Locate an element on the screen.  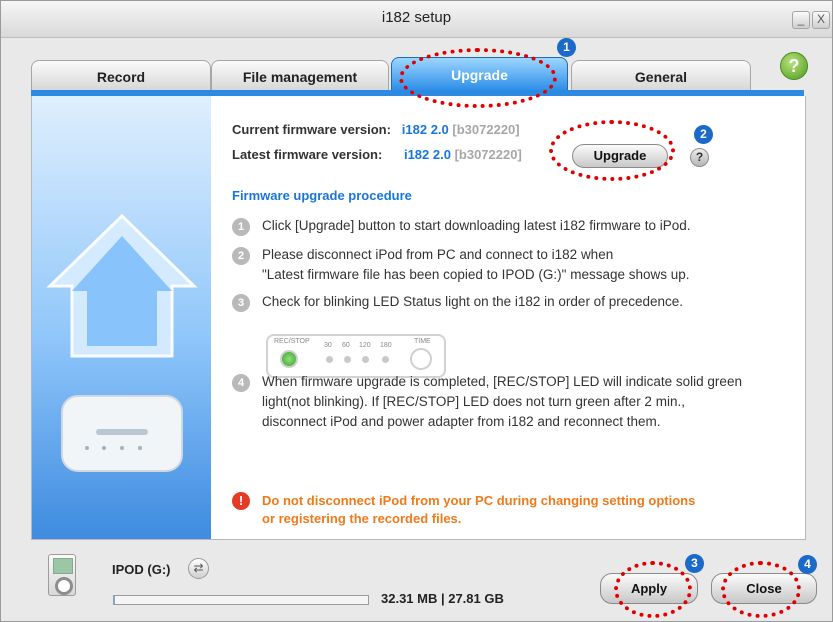
led-120-icon is located at coordinates (365, 359).